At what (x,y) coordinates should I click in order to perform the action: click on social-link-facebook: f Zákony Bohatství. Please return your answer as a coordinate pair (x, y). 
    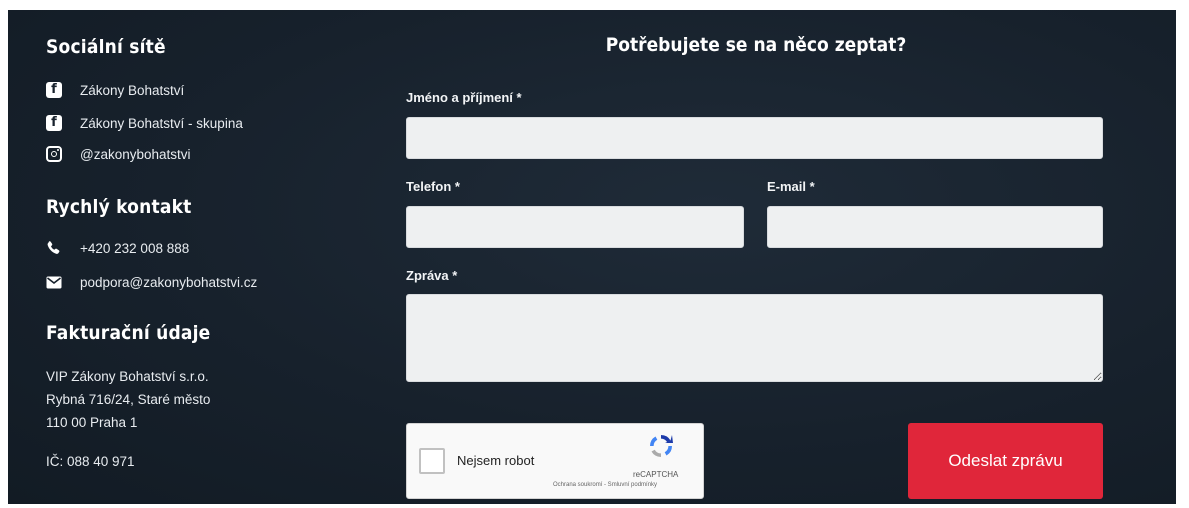
    Looking at the image, I should click on (115, 90).